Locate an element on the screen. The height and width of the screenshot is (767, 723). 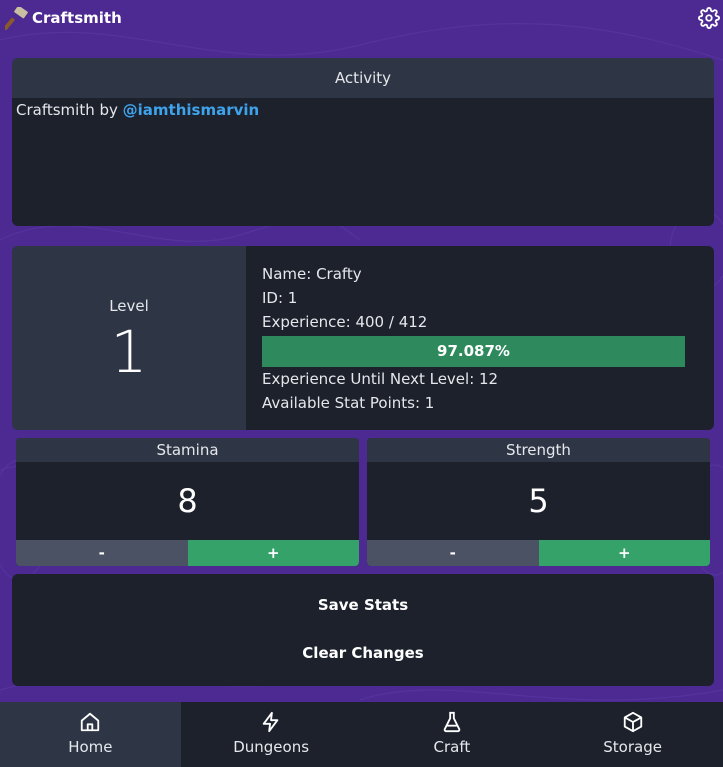
strength-card: Strength 5 - + is located at coordinates (538, 502).